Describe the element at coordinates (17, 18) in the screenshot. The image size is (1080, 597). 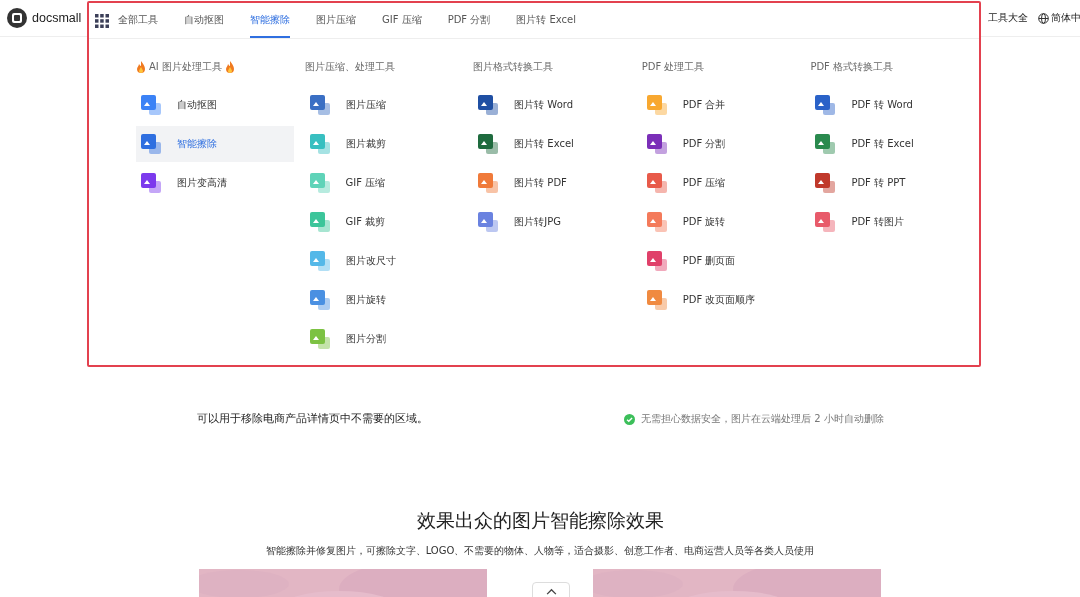
I see `logo-icon` at that location.